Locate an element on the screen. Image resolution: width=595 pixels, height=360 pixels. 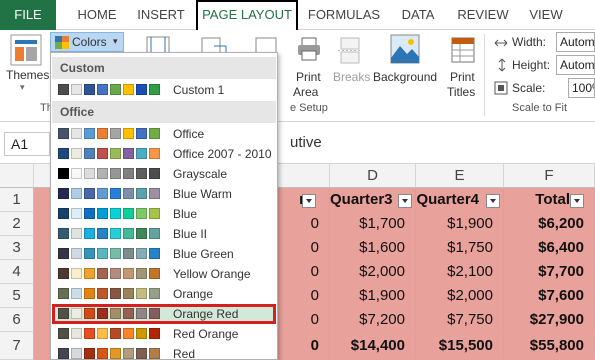
colors-button: Colors ▾ is located at coordinates (87, 42).